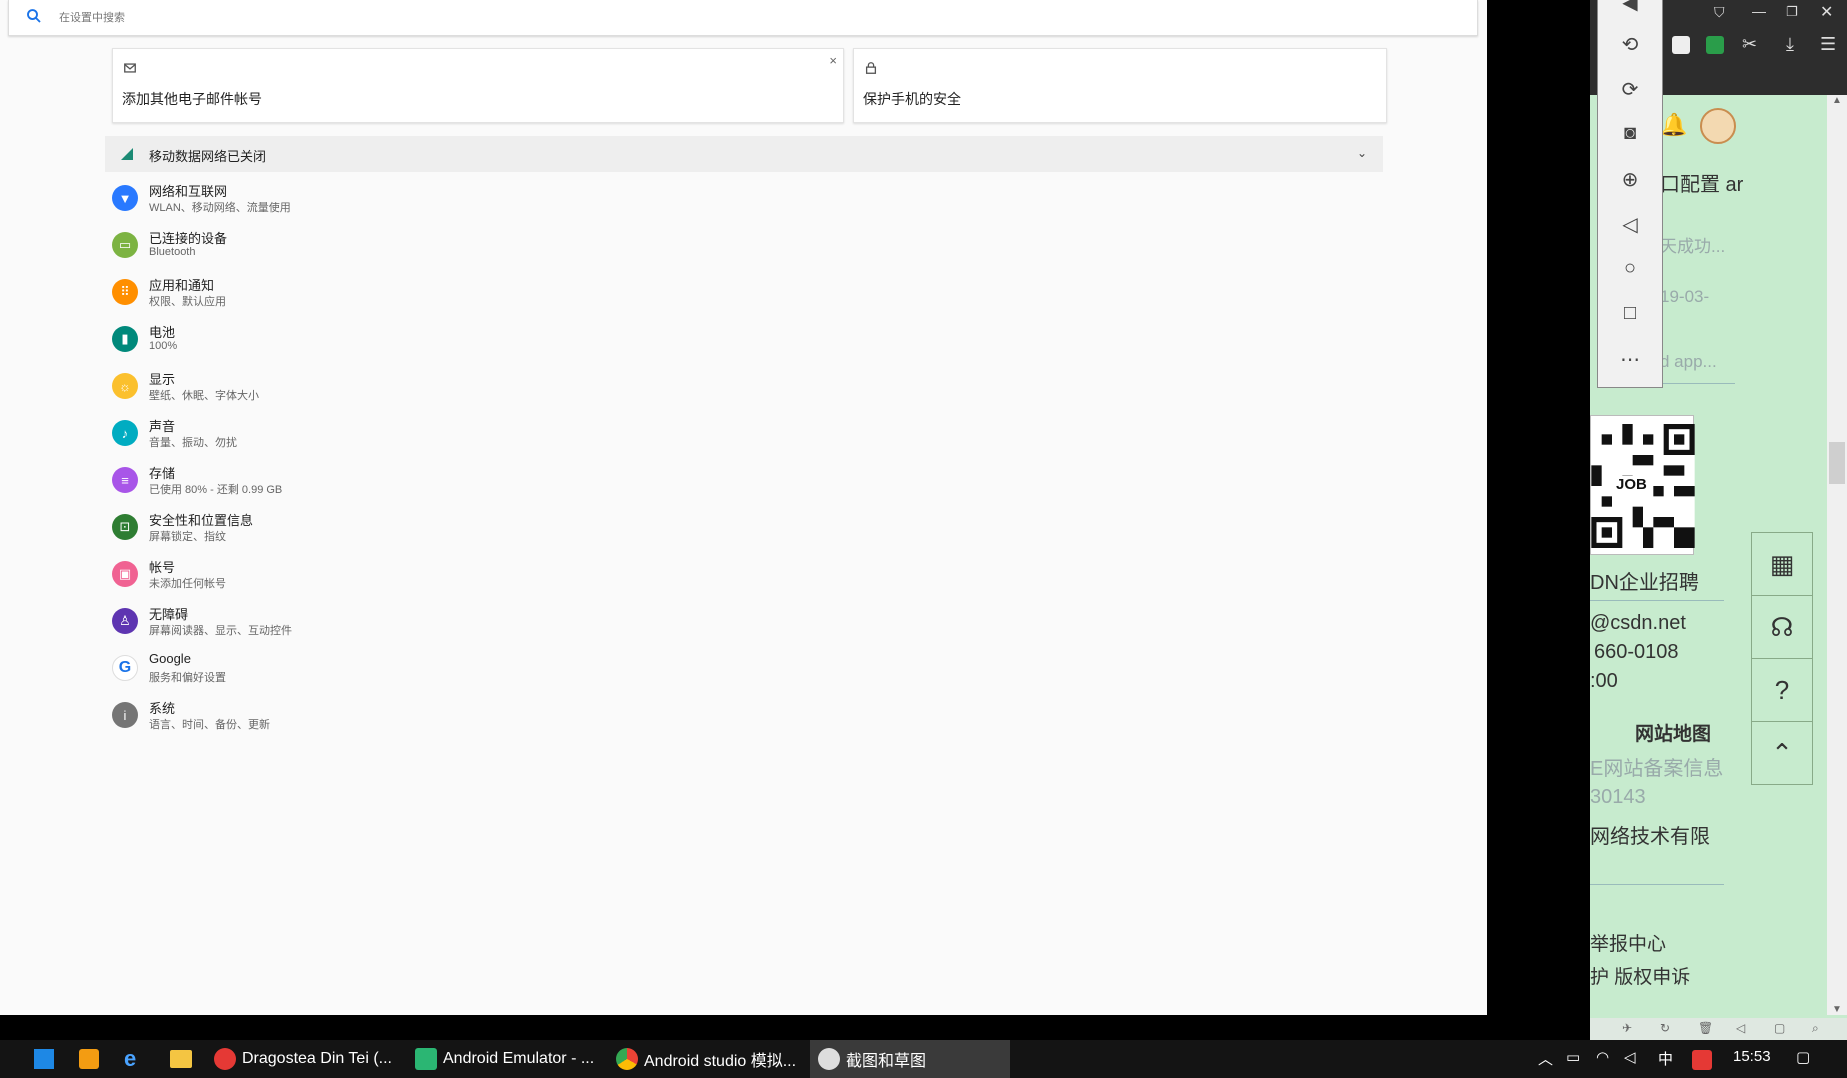 The width and height of the screenshot is (1847, 1078). What do you see at coordinates (1642, 485) in the screenshot?
I see `qr-code: JOB` at bounding box center [1642, 485].